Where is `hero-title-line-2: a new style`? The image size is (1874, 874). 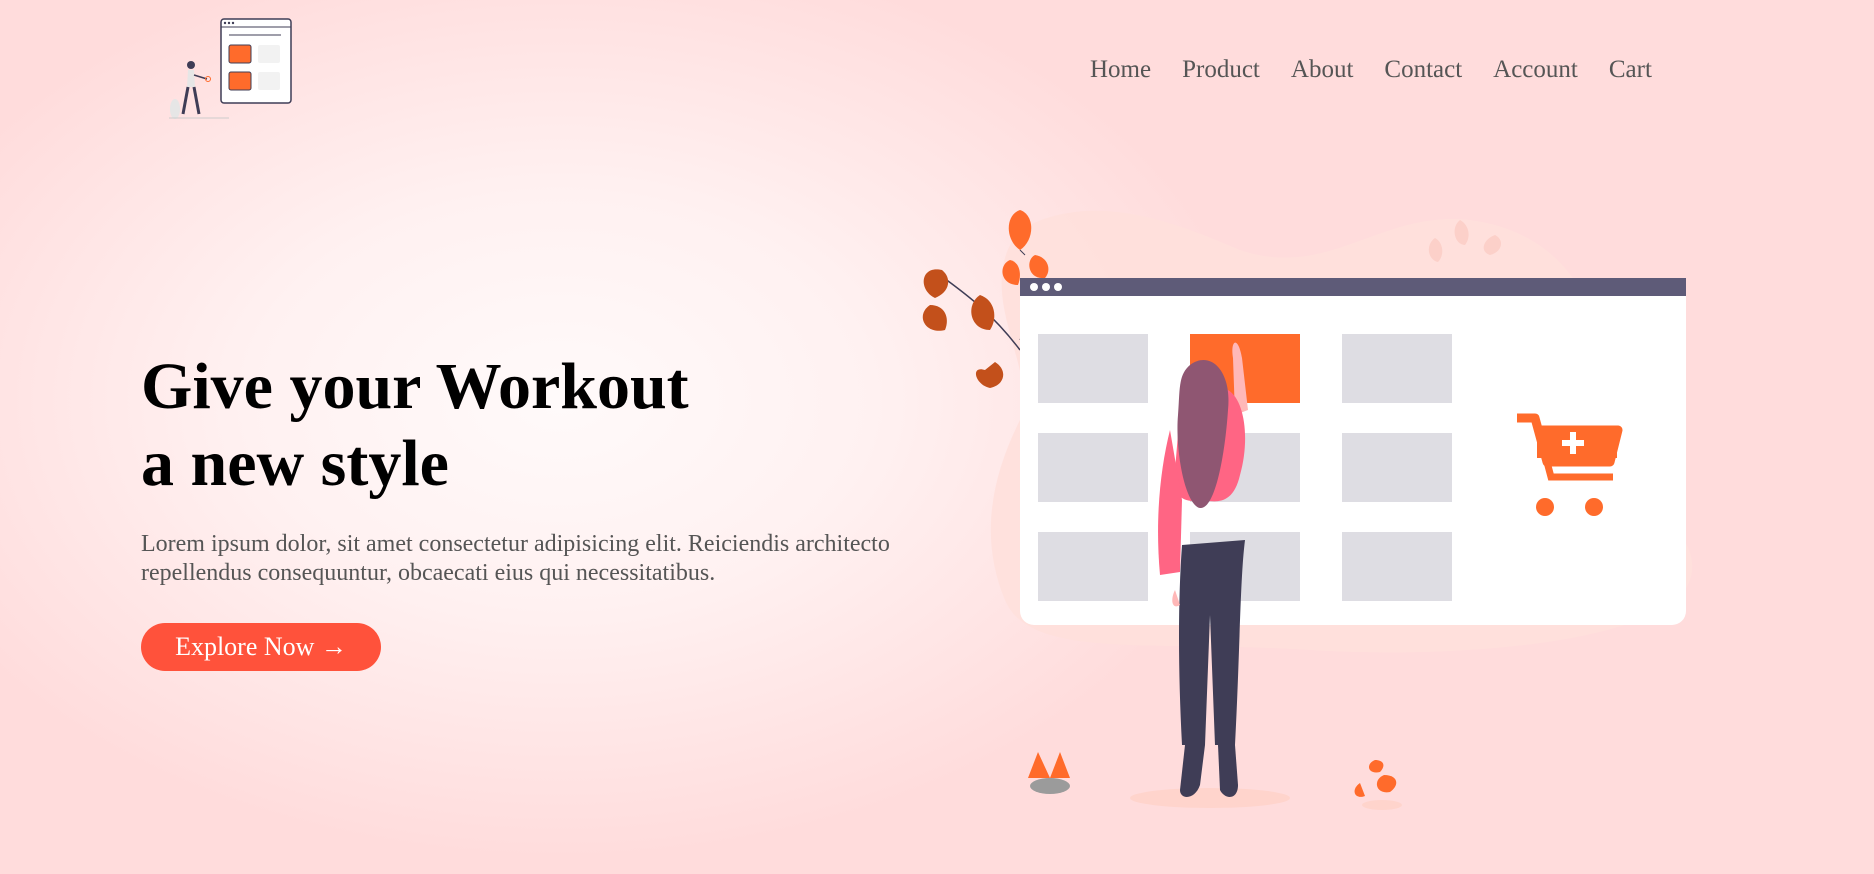 hero-title-line-2: a new style is located at coordinates (295, 463).